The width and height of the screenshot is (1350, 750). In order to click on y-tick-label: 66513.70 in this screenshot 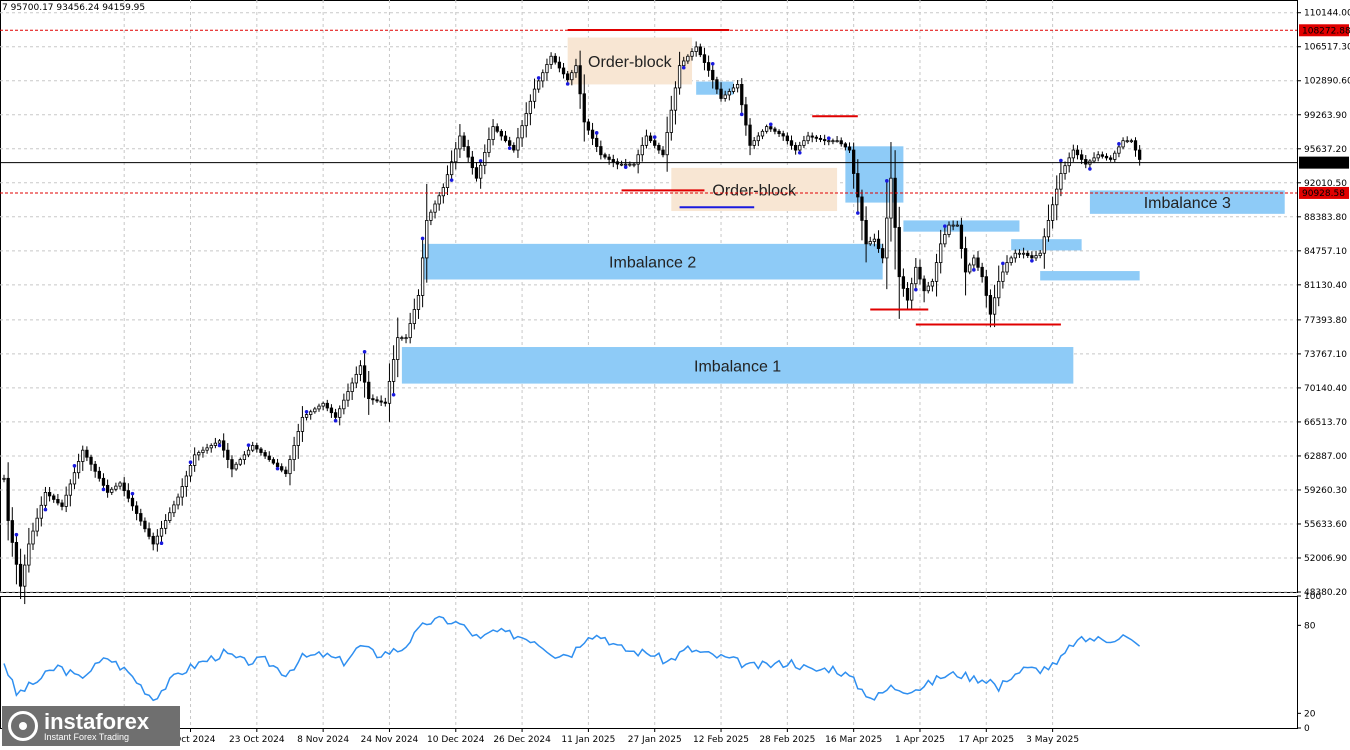, I will do `click(1325, 423)`.